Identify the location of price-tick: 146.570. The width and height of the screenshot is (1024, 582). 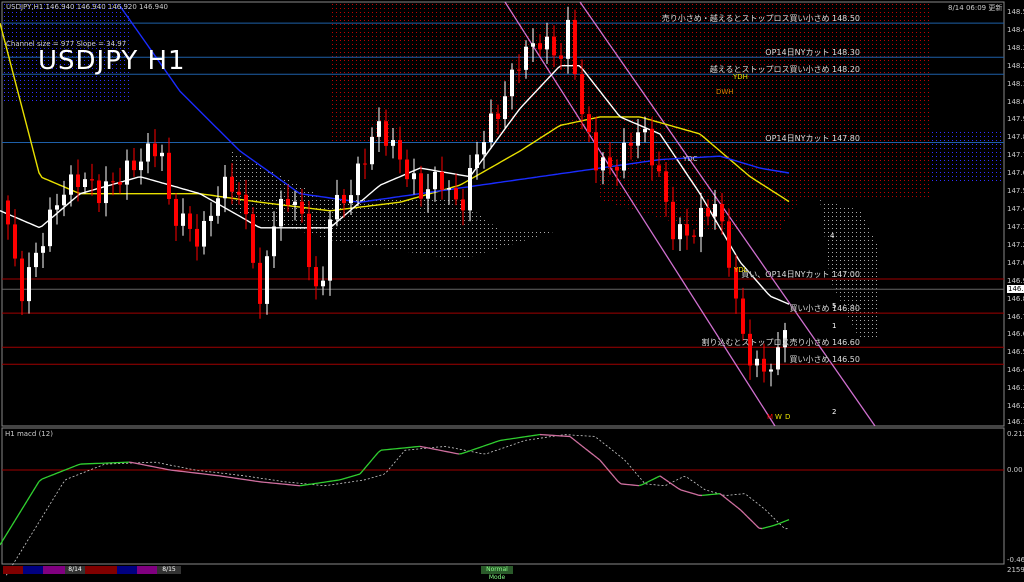
(1015, 352).